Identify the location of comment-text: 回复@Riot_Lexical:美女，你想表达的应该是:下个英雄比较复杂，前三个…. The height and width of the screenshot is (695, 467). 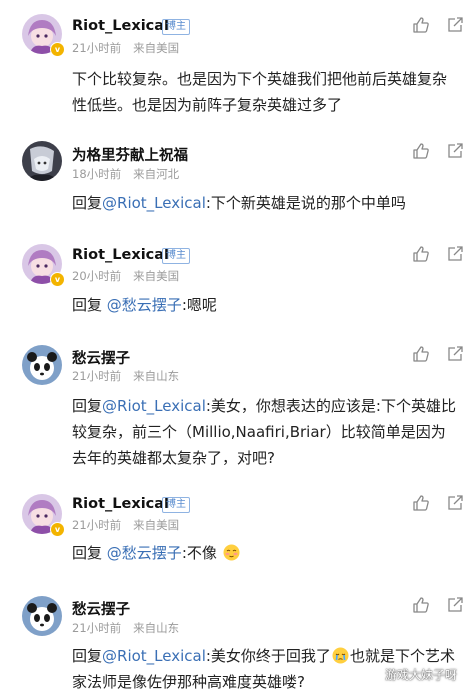
(266, 432).